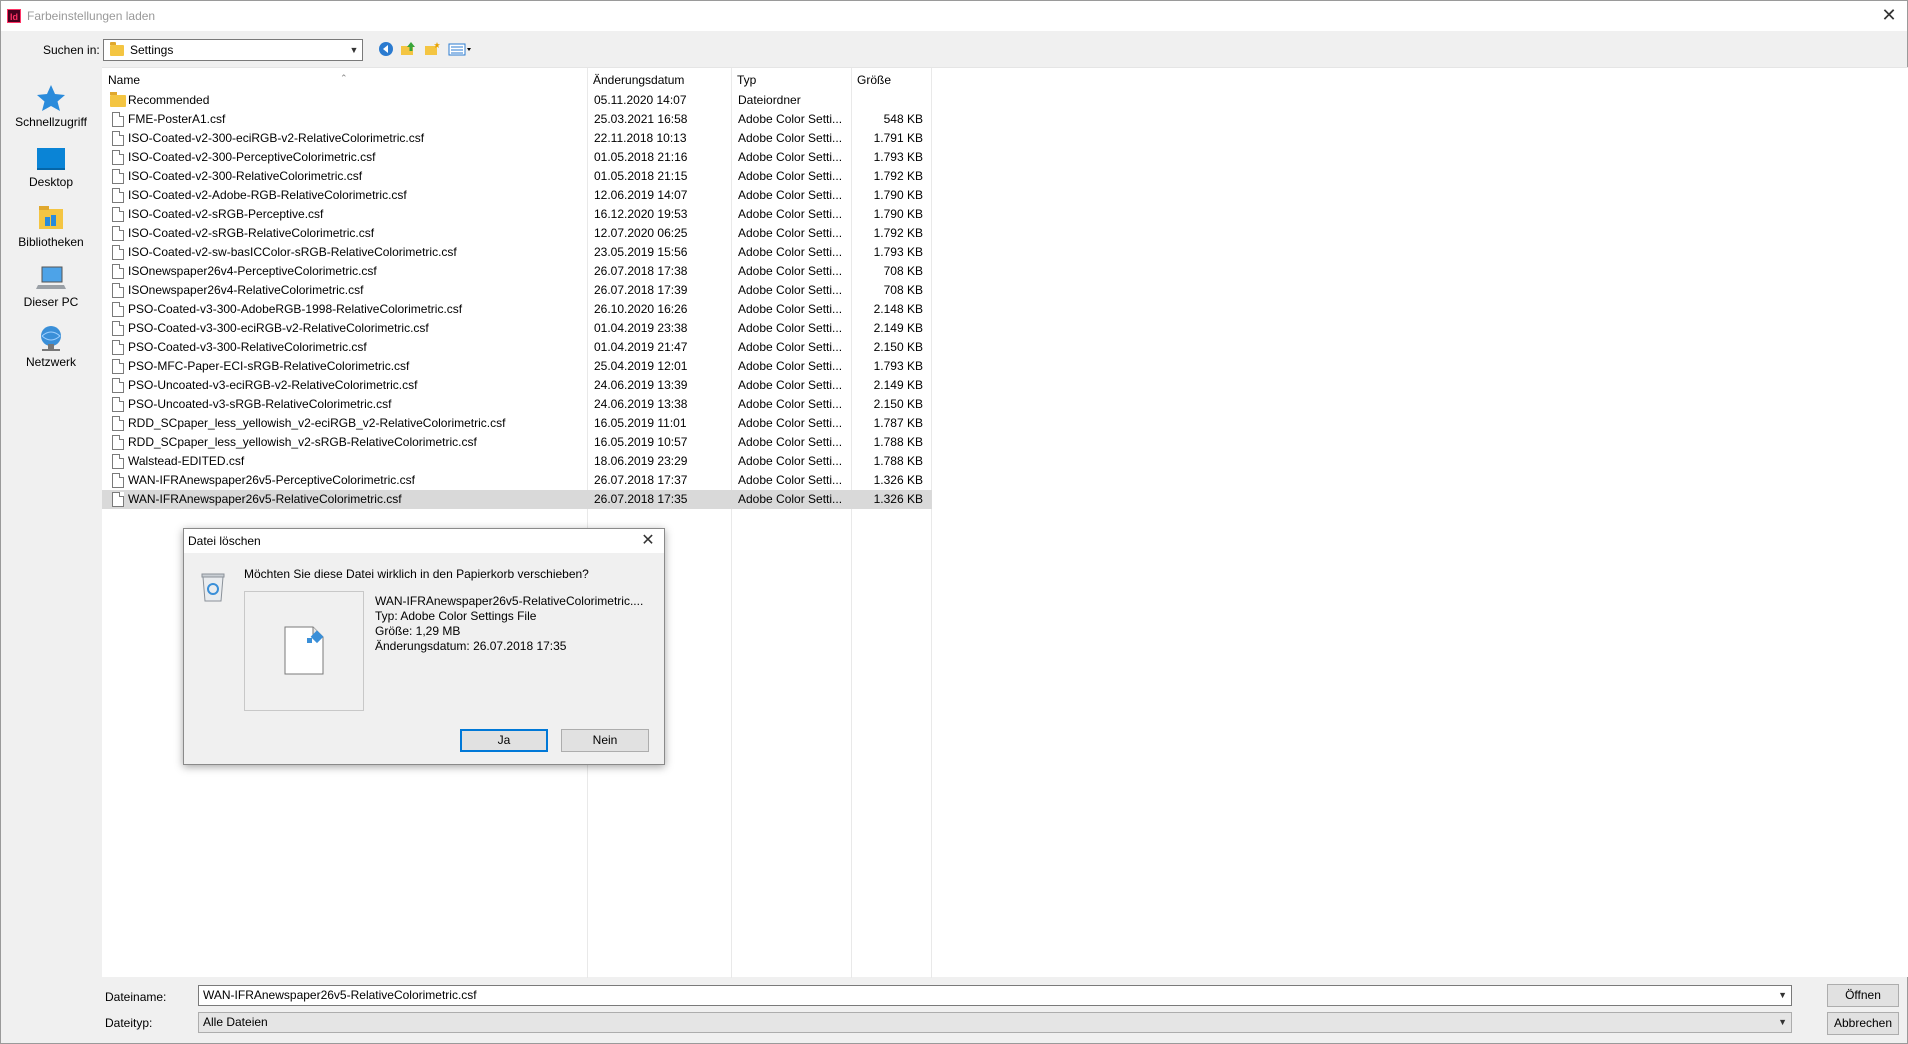  What do you see at coordinates (1863, 1023) in the screenshot?
I see `cancel-button: Abbrechen` at bounding box center [1863, 1023].